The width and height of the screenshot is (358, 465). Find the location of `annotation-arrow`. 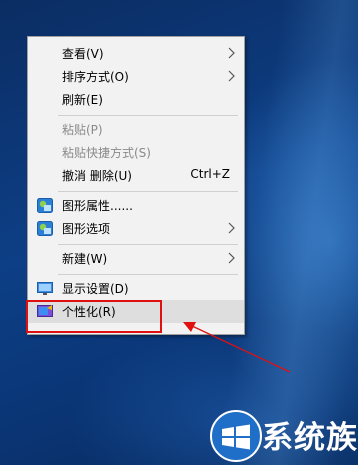

annotation-arrow is located at coordinates (237, 347).